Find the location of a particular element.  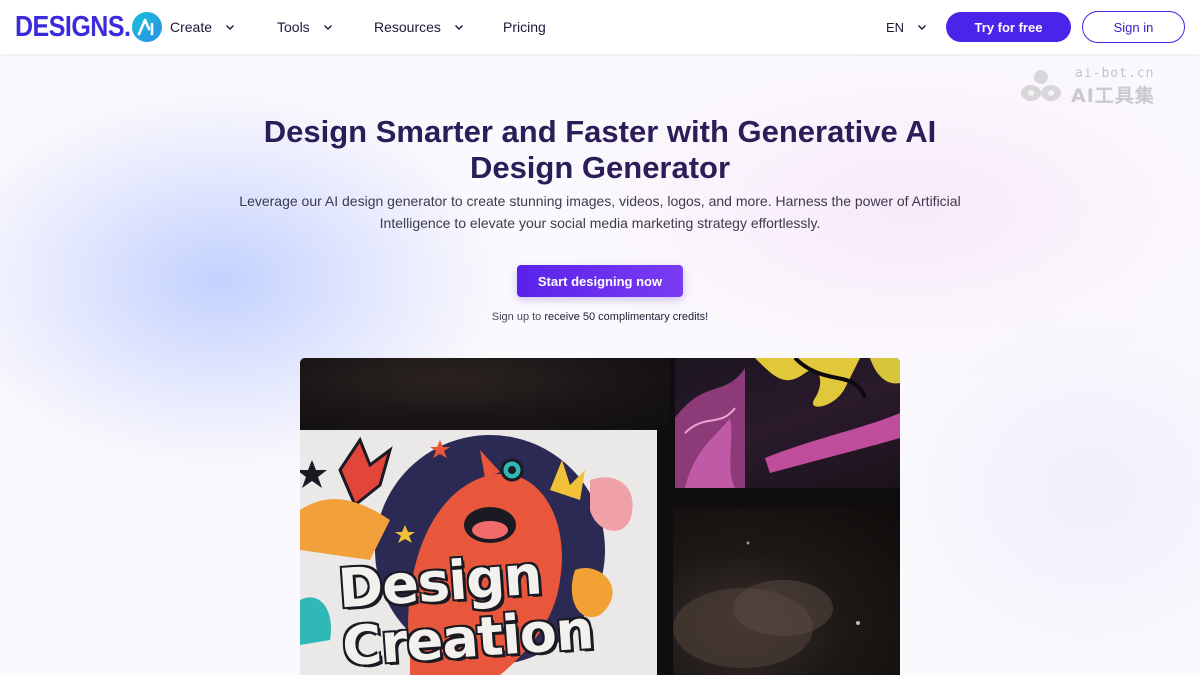

logo-text: DESIGNS. is located at coordinates (73, 26).